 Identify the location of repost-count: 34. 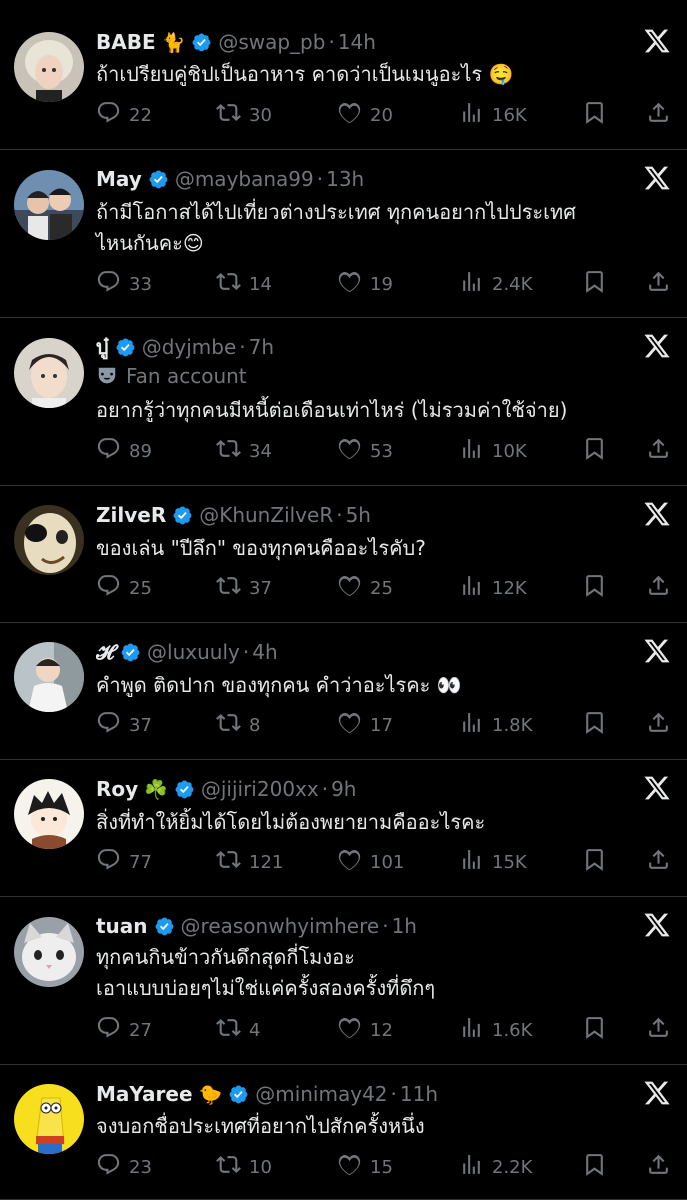
(260, 451).